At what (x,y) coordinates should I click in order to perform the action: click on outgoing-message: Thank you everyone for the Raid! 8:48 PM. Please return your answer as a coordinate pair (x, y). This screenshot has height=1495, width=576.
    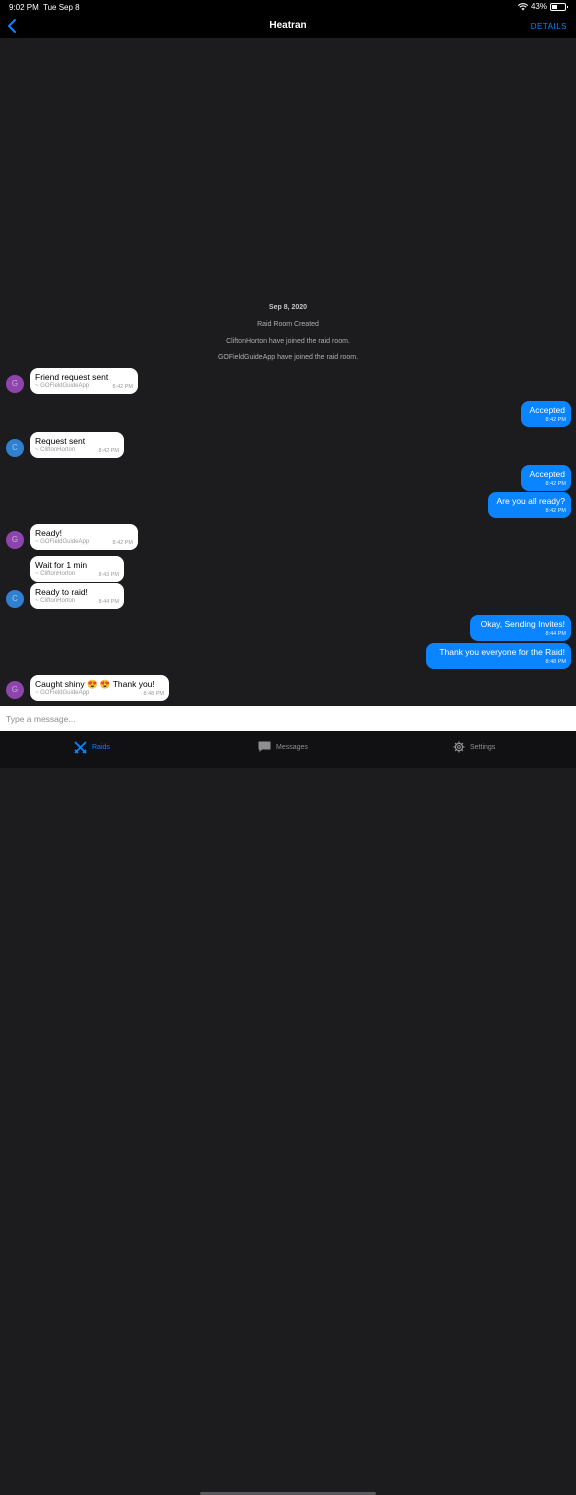
    Looking at the image, I should click on (498, 656).